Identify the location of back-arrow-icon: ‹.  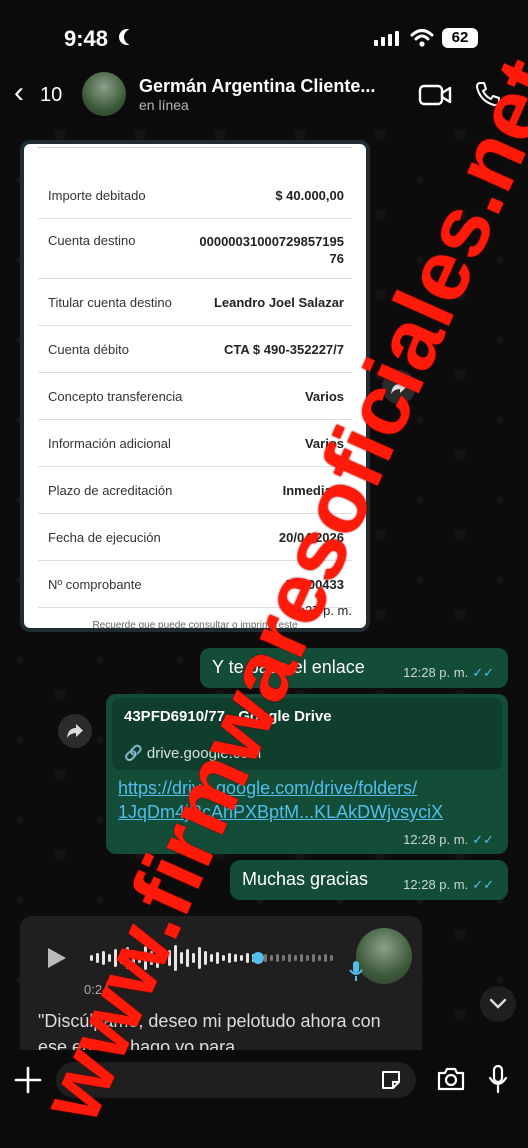
(19, 93).